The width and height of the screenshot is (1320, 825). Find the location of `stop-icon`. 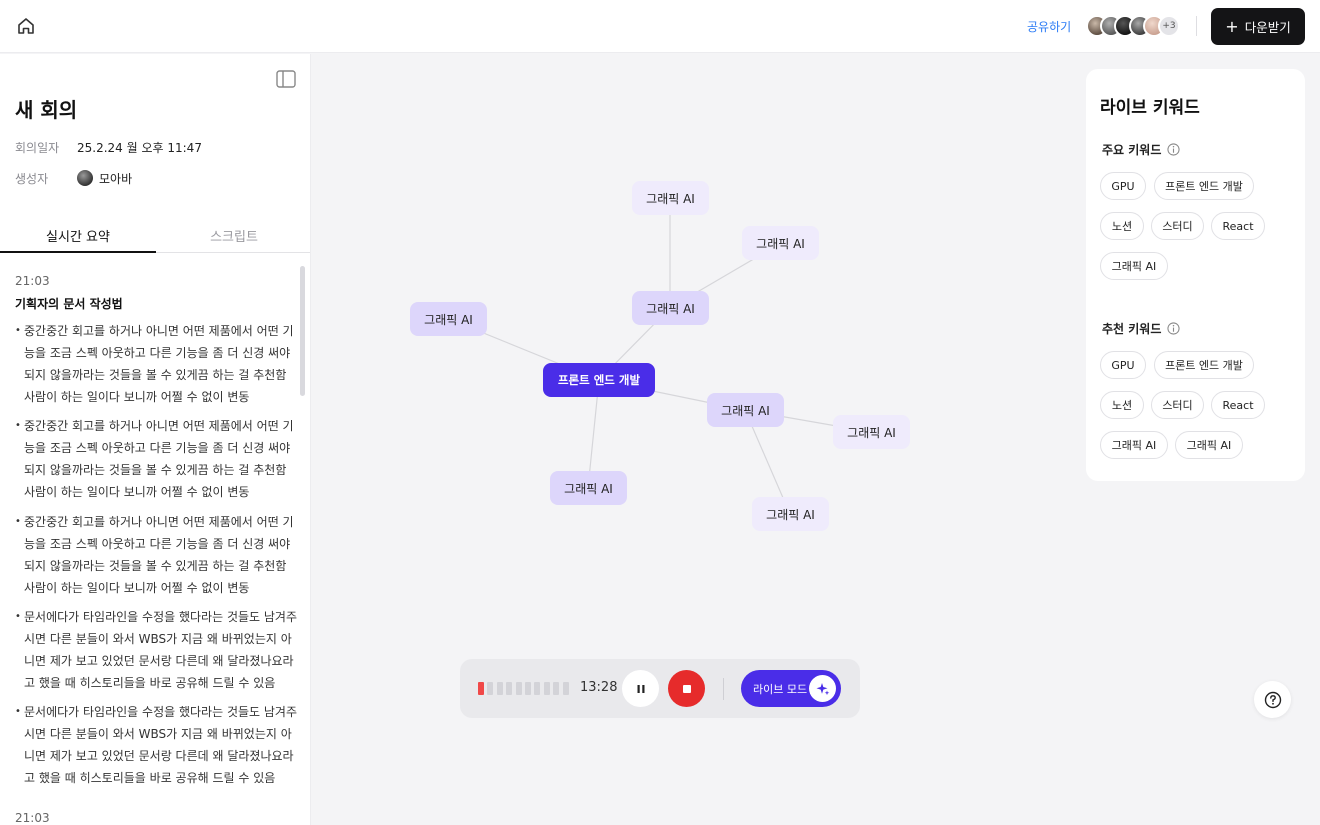

stop-icon is located at coordinates (686, 688).